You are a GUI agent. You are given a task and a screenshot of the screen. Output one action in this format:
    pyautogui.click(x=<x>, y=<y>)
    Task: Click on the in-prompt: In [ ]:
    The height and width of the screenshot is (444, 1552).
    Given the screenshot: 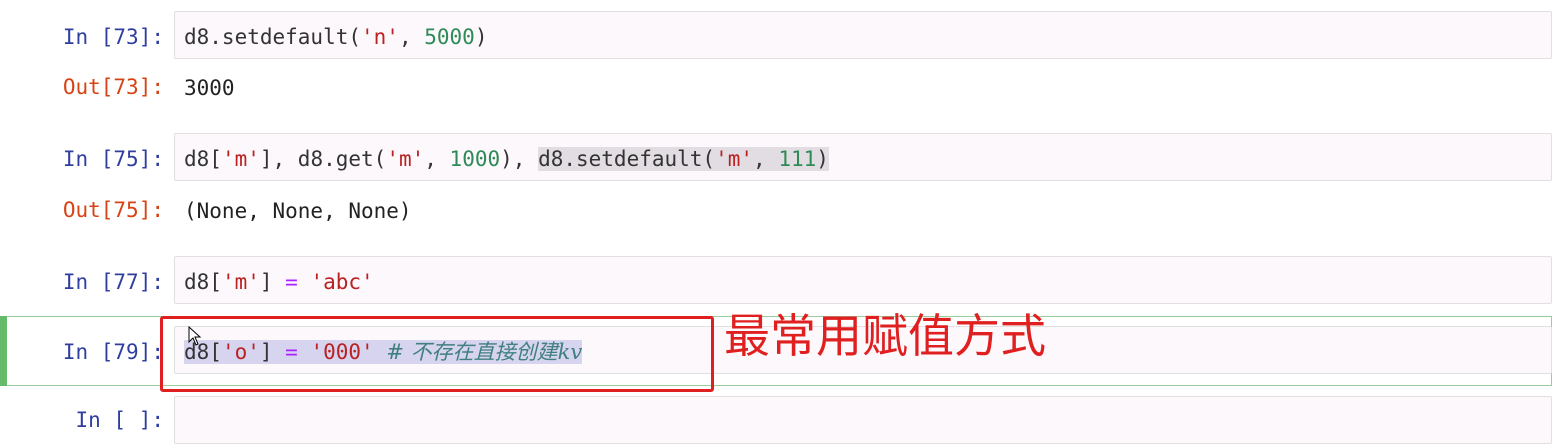 What is the action you would take?
    pyautogui.click(x=119, y=420)
    